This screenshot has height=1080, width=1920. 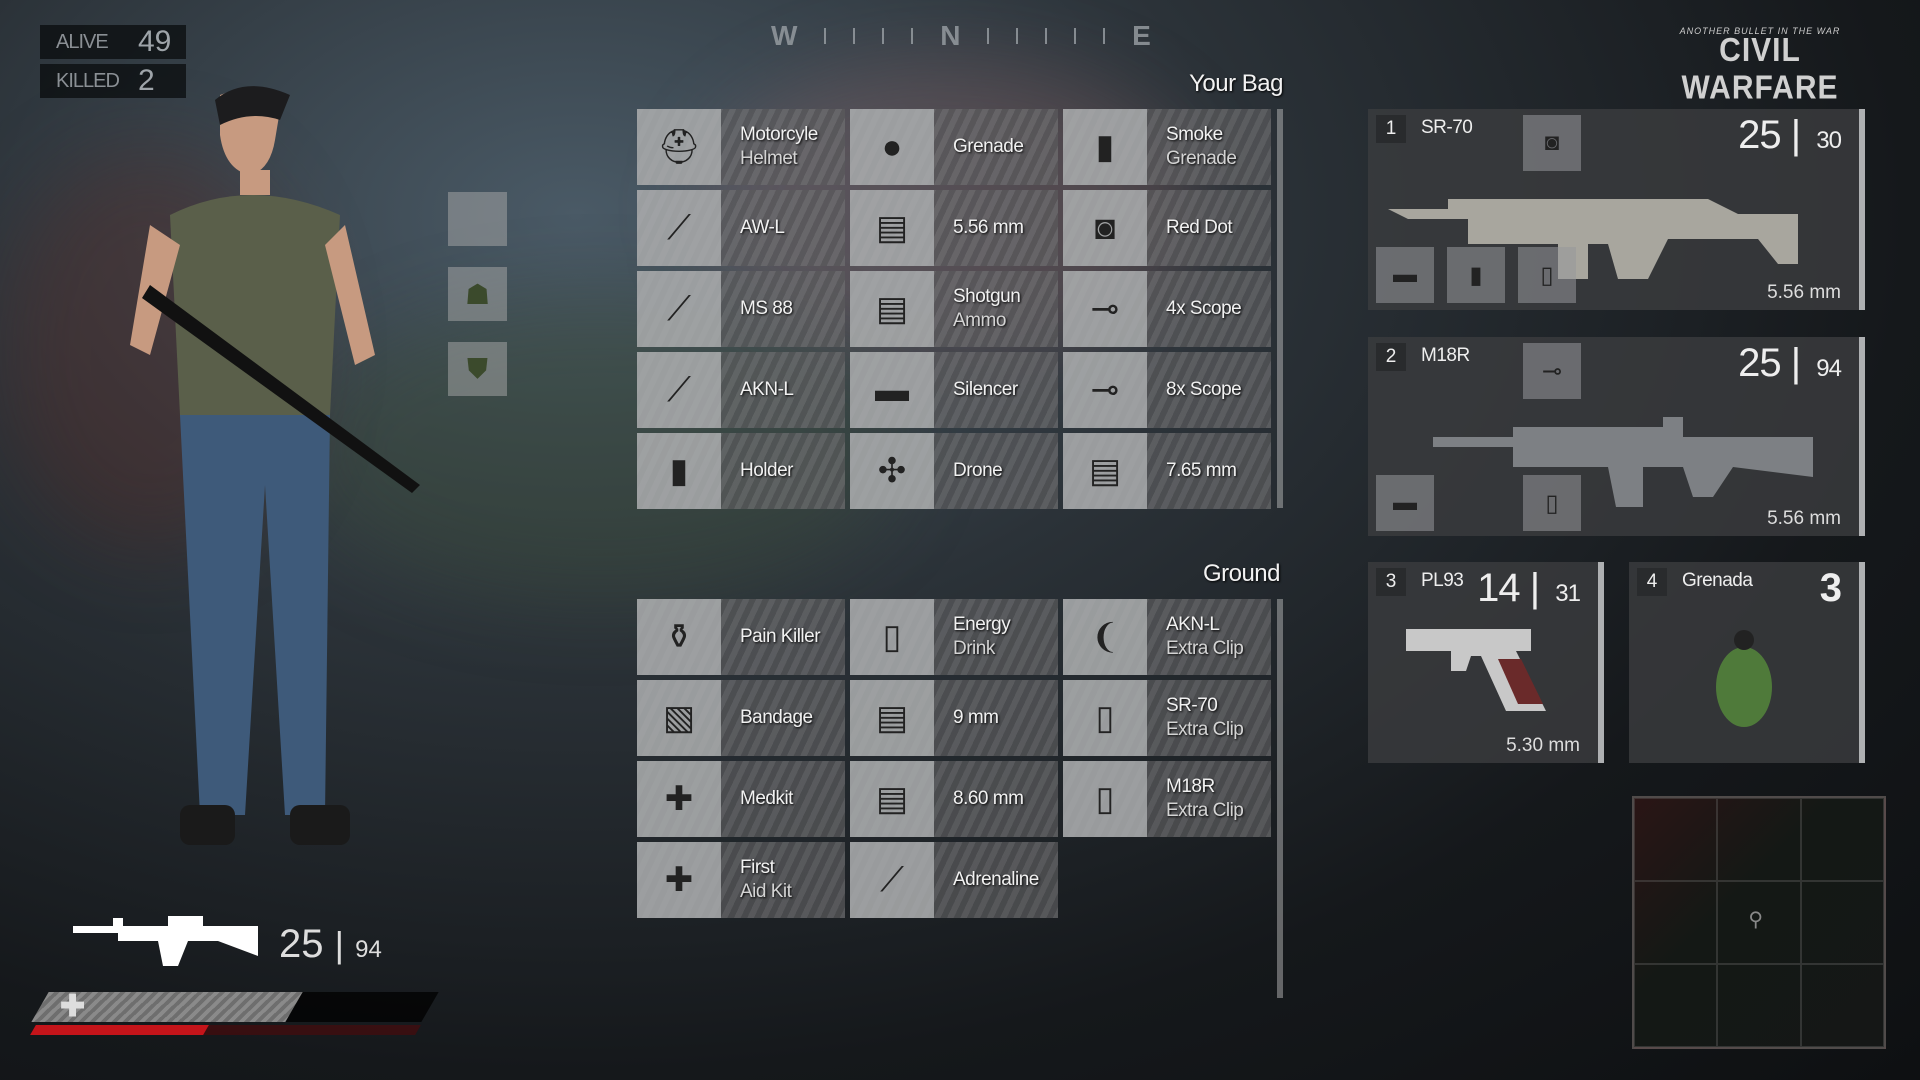 What do you see at coordinates (741, 228) in the screenshot?
I see `bag-item: ⟋ AW-L` at bounding box center [741, 228].